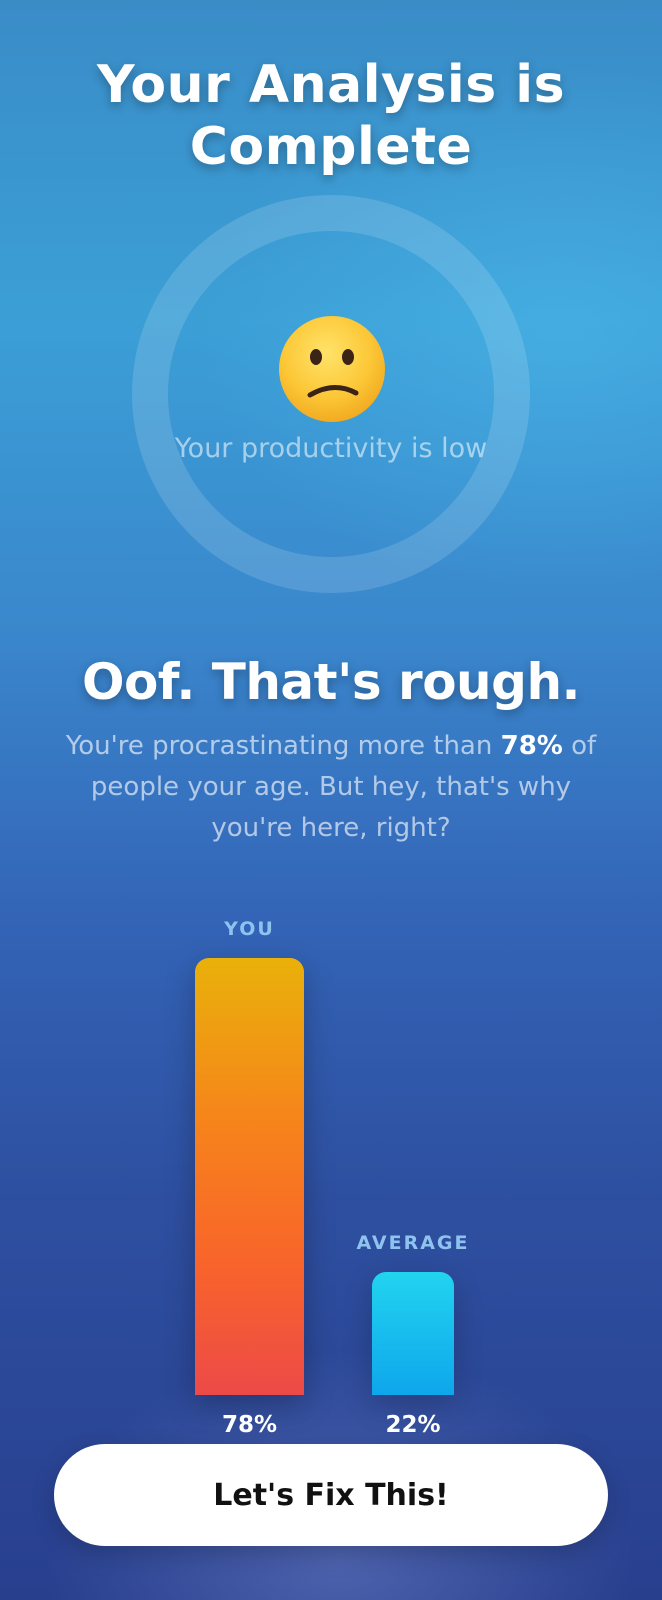  What do you see at coordinates (531, 746) in the screenshot?
I see `description-highlight: 78%` at bounding box center [531, 746].